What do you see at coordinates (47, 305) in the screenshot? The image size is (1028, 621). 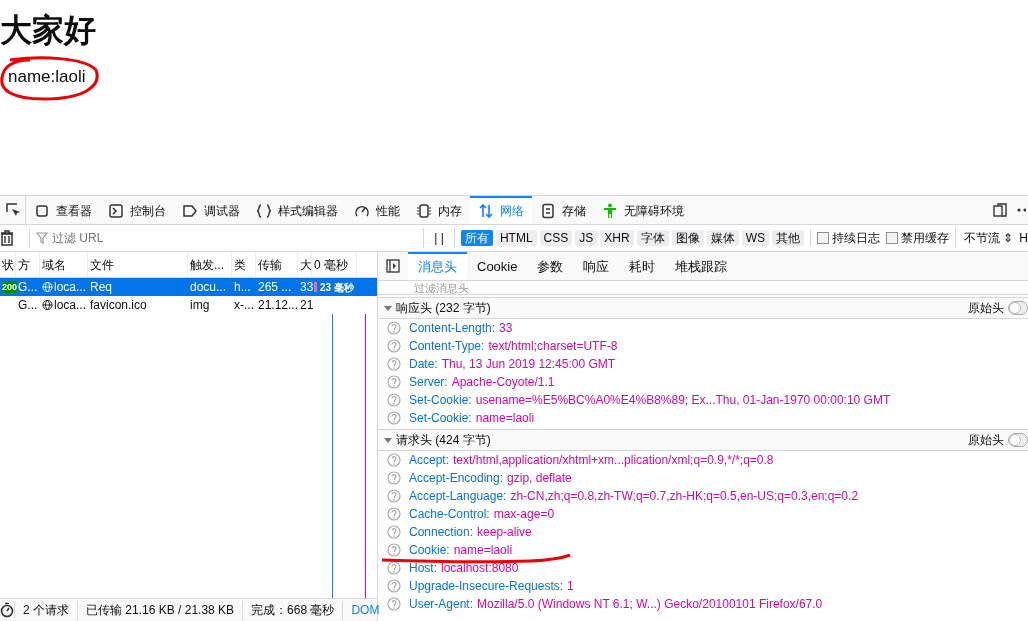 I see `globe-icon` at bounding box center [47, 305].